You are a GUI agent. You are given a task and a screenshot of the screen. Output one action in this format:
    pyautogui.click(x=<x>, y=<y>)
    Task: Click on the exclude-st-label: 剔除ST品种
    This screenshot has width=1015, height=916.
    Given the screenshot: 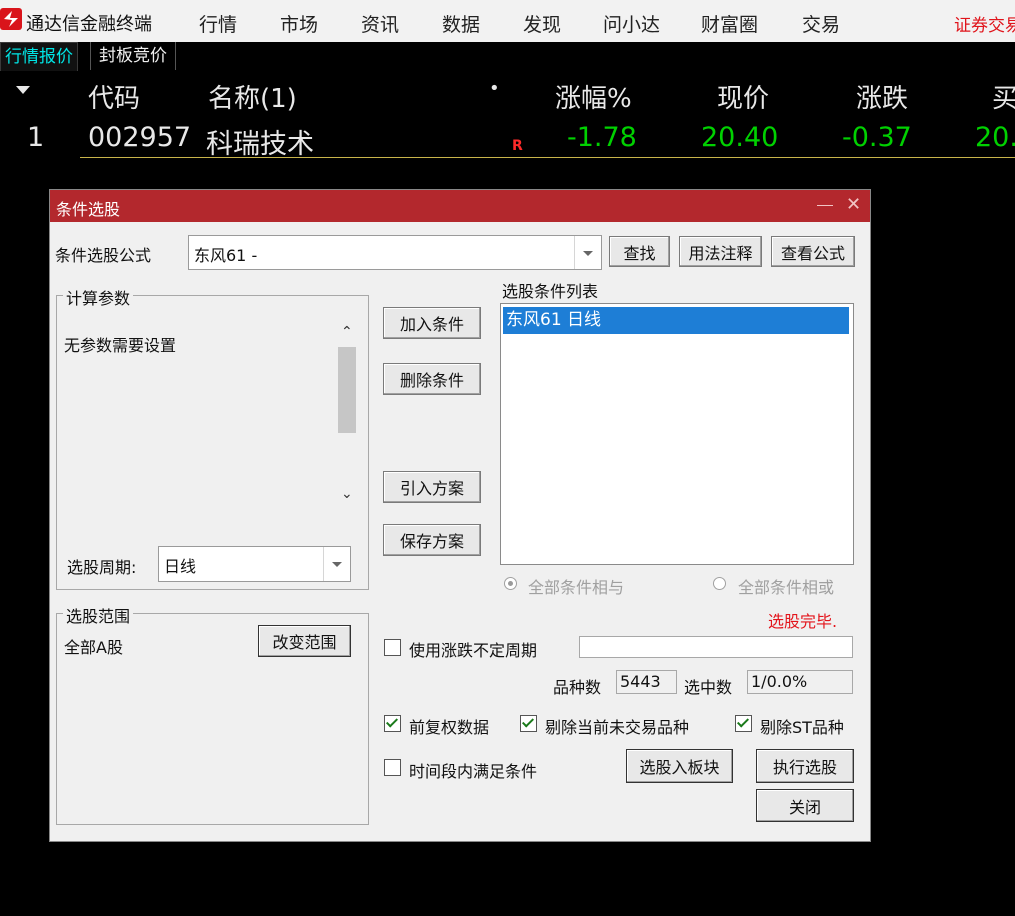 What is the action you would take?
    pyautogui.click(x=802, y=727)
    